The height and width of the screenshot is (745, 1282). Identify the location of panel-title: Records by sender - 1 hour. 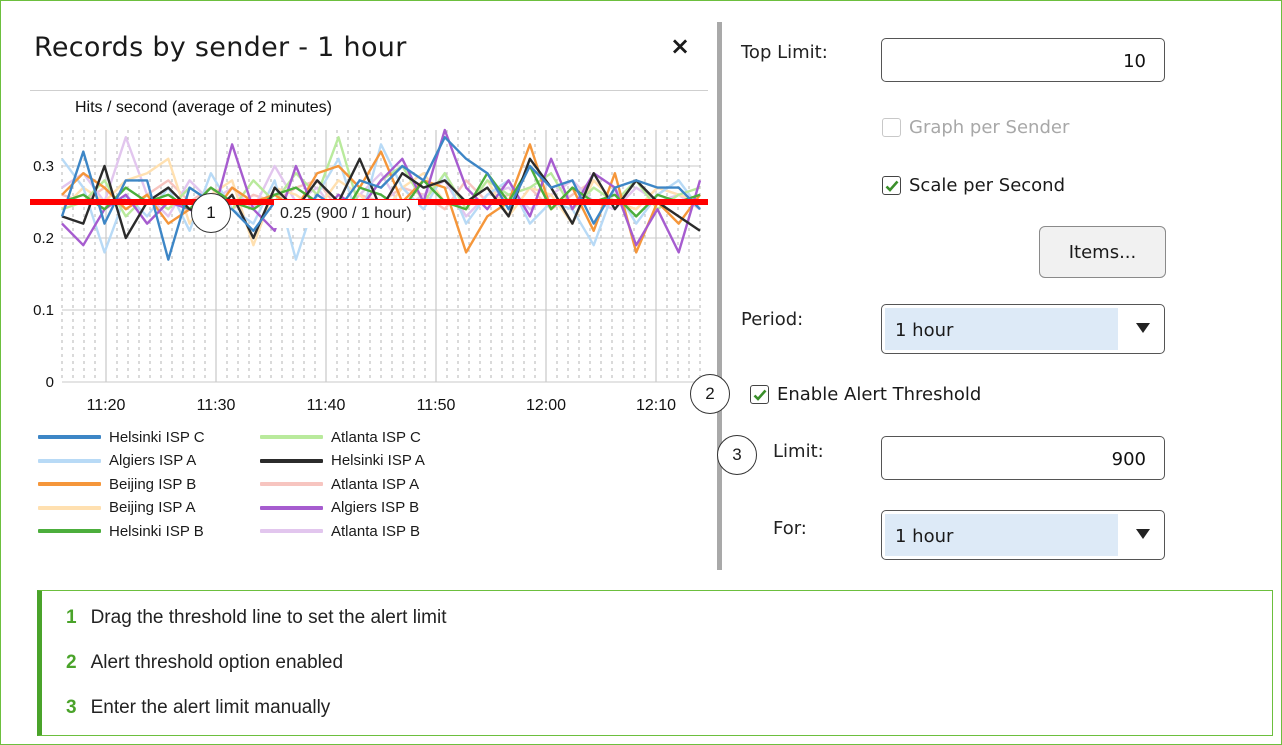
(220, 47).